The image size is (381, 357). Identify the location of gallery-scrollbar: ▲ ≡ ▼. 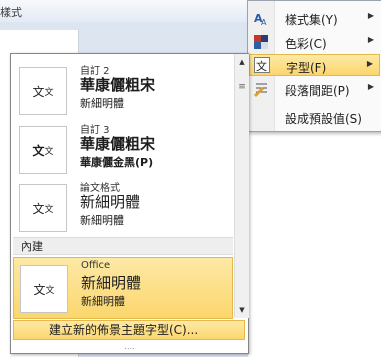
(241, 186).